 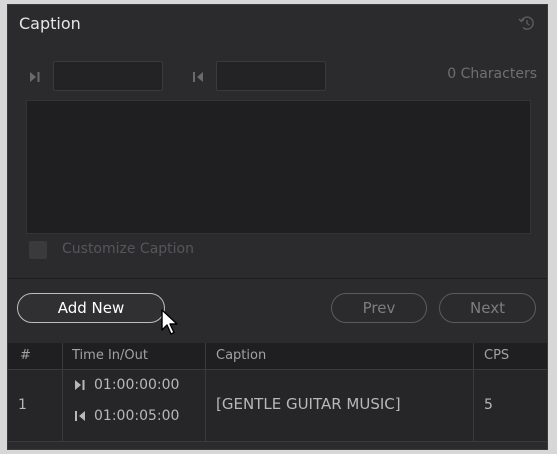 What do you see at coordinates (110, 355) in the screenshot?
I see `column-header-time: Time In/Out` at bounding box center [110, 355].